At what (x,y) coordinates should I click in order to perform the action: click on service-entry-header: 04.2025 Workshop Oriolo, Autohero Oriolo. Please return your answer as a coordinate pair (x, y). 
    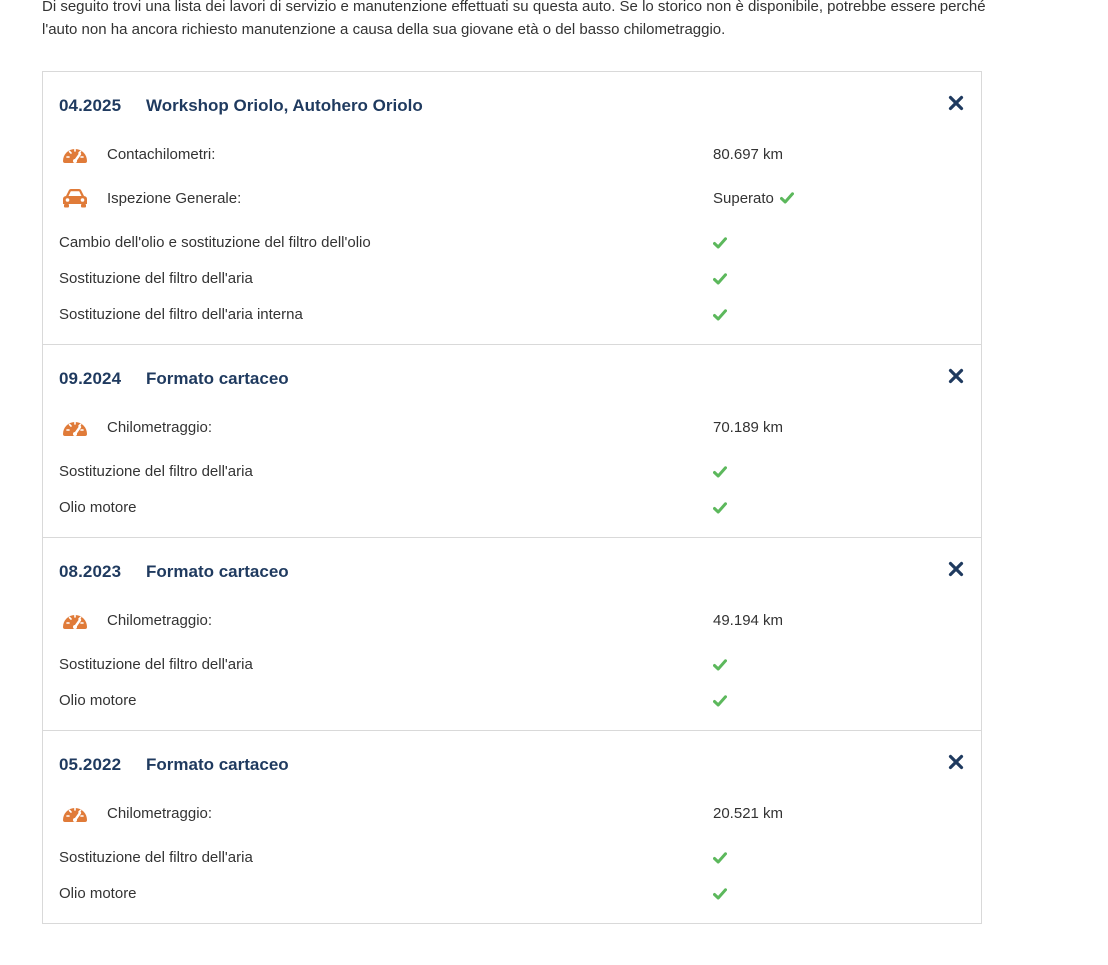
    Looking at the image, I should click on (512, 105).